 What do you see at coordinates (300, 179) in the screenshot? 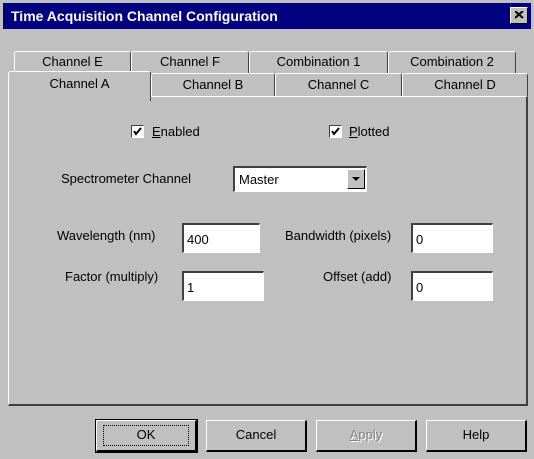
I see `spectrometer-channel-select: Master` at bounding box center [300, 179].